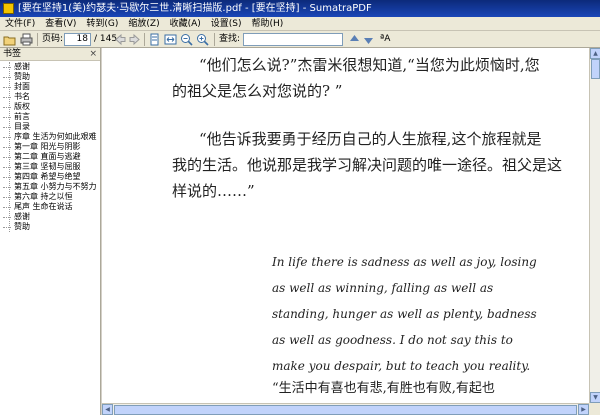 The width and height of the screenshot is (600, 415). I want to click on bookmark-item: 第五章 小努力与不努力, so click(50, 187).